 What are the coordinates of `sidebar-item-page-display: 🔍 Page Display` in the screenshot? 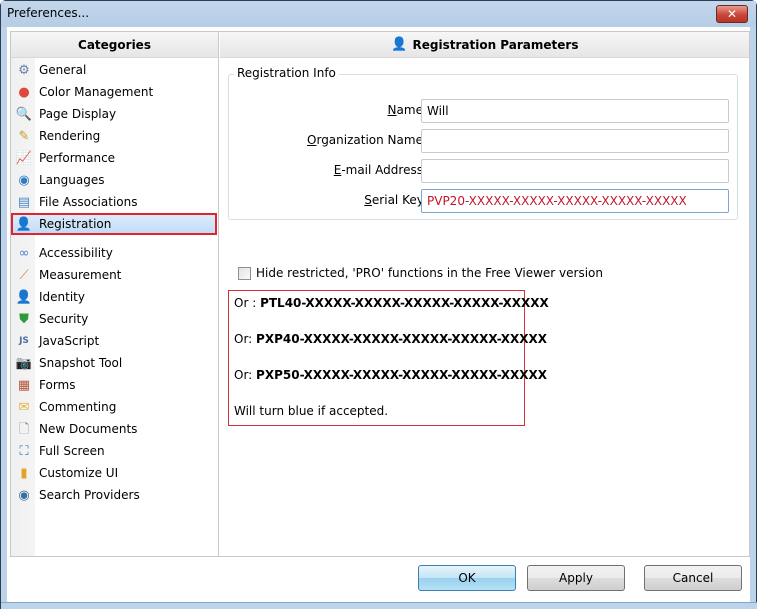 It's located at (115, 114).